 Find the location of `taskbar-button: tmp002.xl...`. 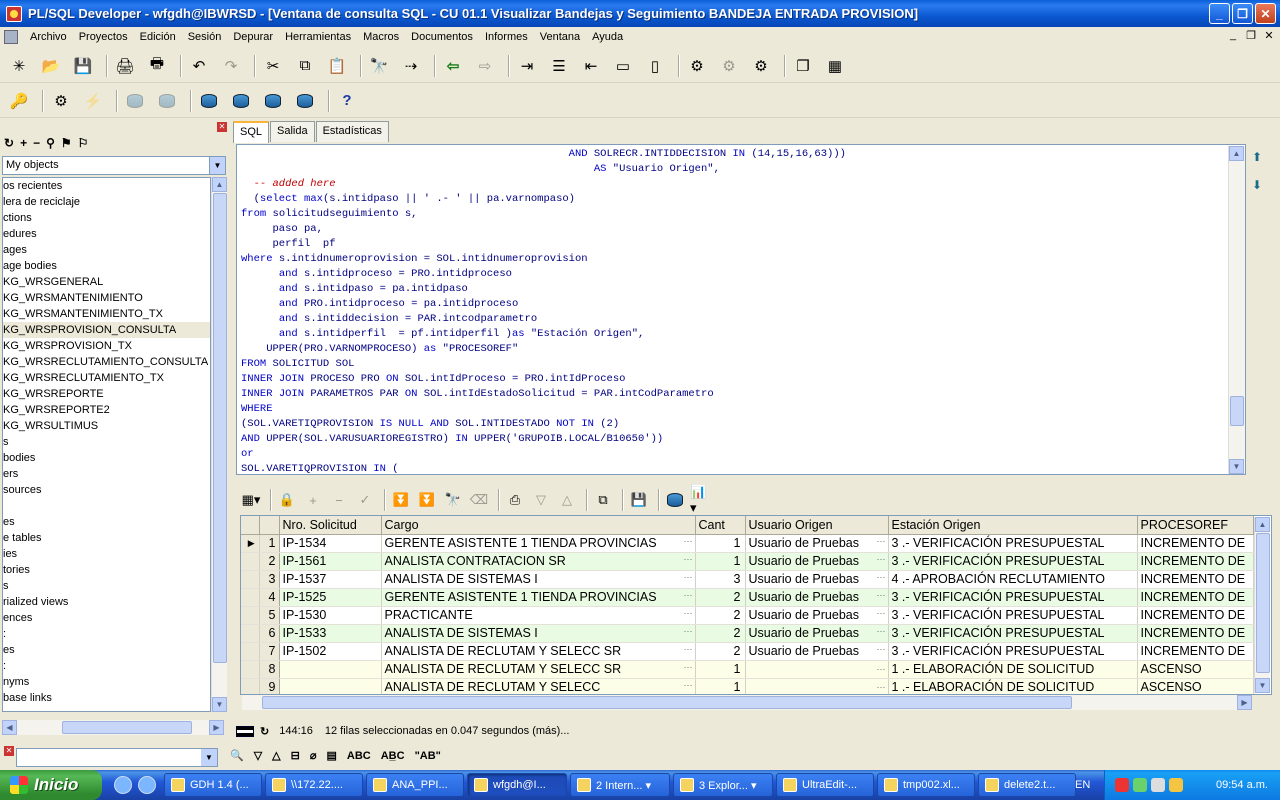

taskbar-button: tmp002.xl... is located at coordinates (926, 785).